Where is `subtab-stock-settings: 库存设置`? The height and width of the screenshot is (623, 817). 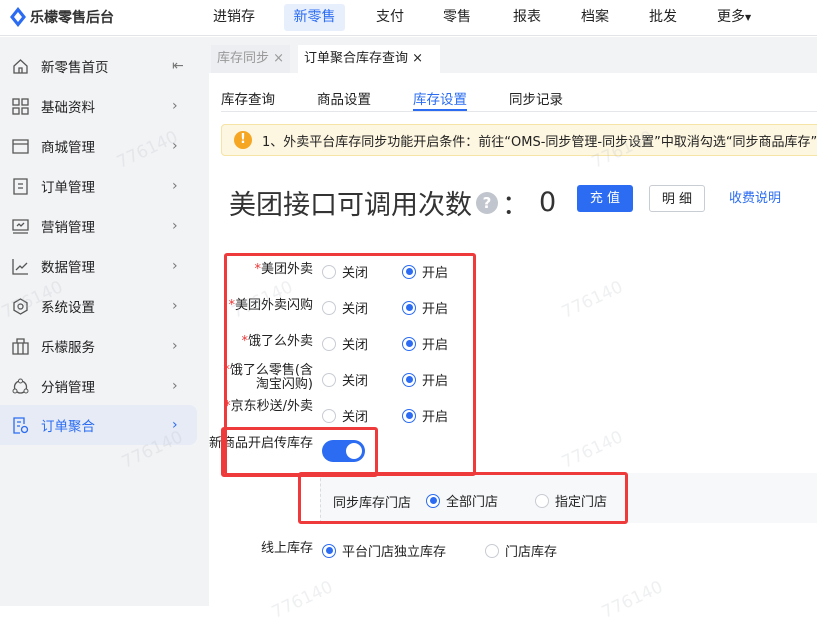
subtab-stock-settings: 库存设置 is located at coordinates (440, 99).